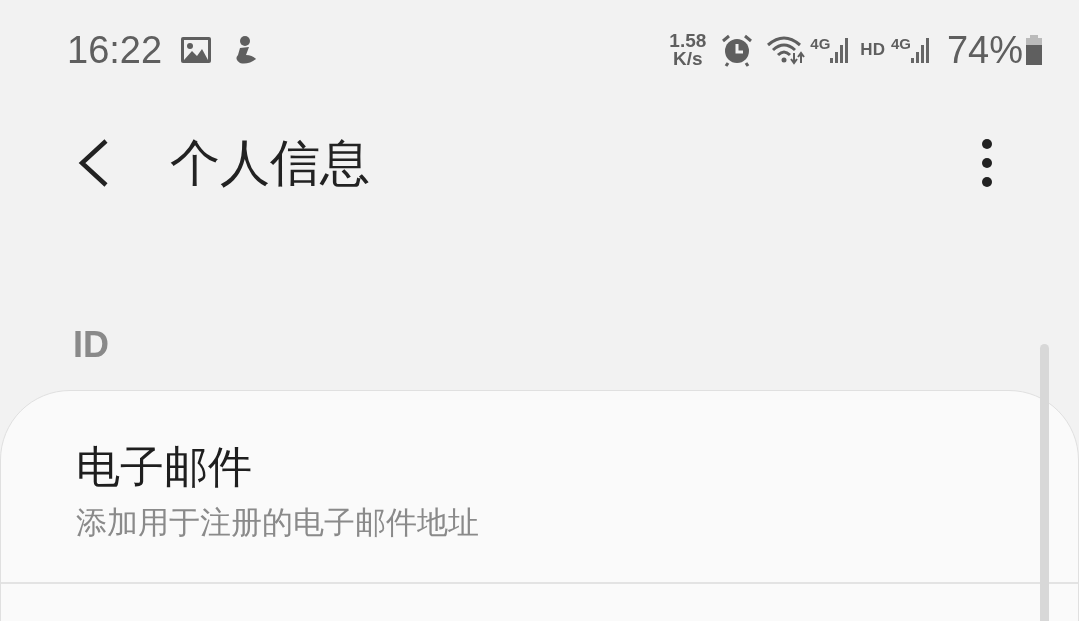 The width and height of the screenshot is (1079, 621). Describe the element at coordinates (278, 522) in the screenshot. I see `item-subtitle: 添加用于注册的电子邮件地址` at that location.